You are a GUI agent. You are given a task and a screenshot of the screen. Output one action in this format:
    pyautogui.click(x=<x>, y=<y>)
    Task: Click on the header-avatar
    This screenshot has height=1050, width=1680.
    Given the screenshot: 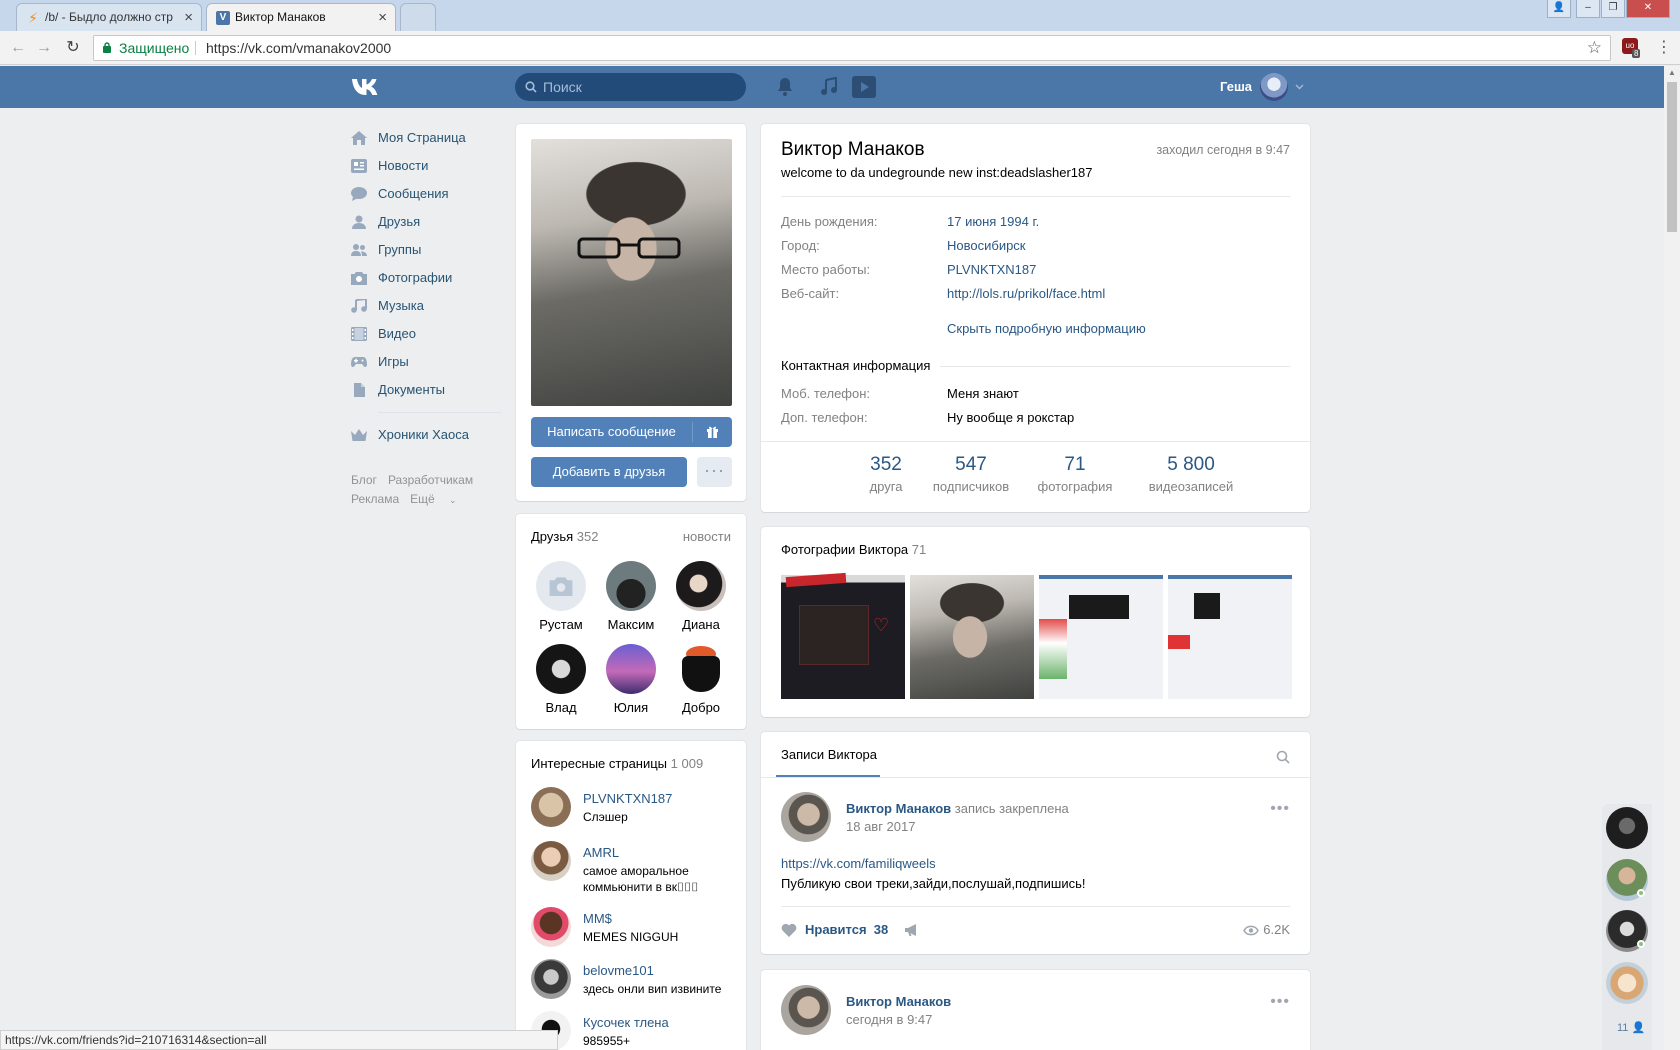 What is the action you would take?
    pyautogui.click(x=1274, y=87)
    